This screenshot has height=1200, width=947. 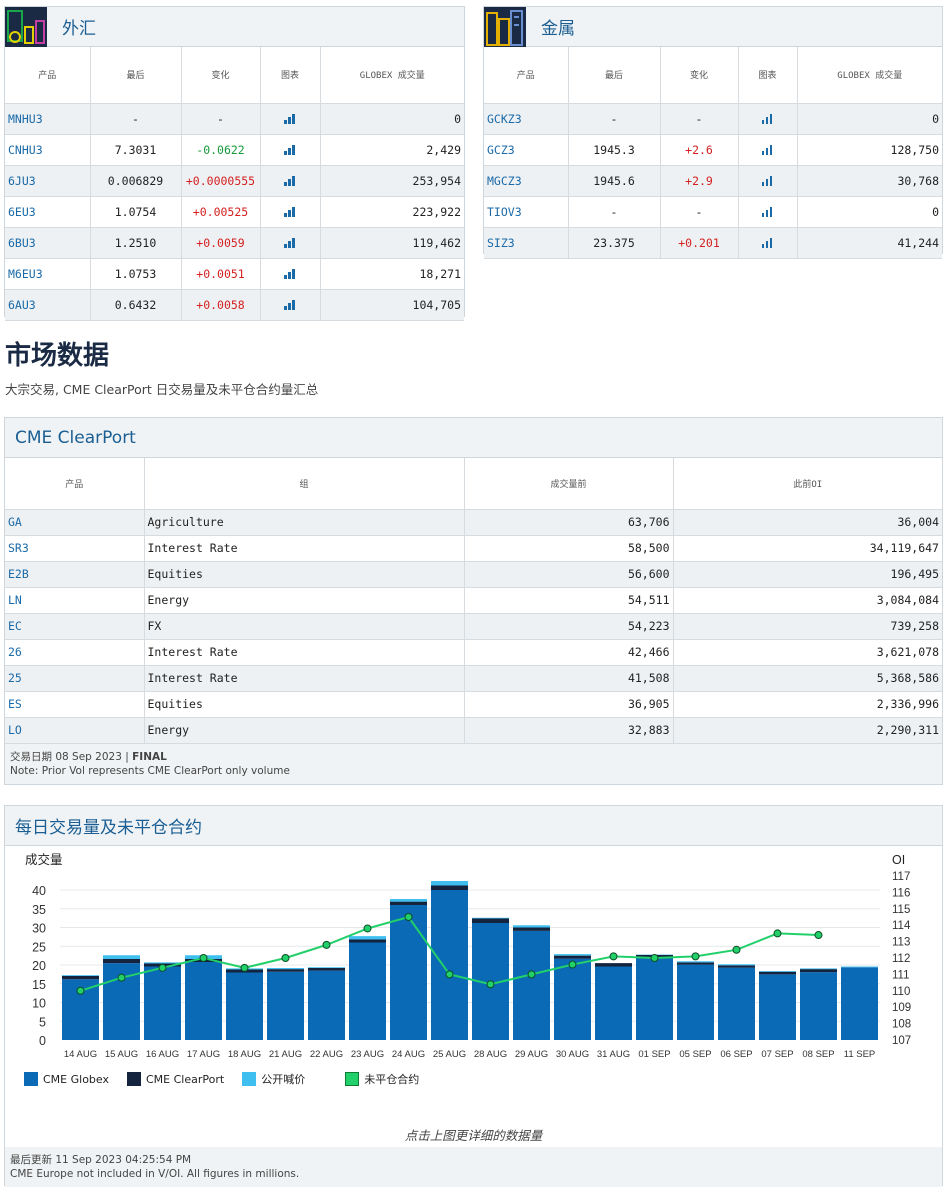 What do you see at coordinates (75, 678) in the screenshot?
I see `product-link: 25` at bounding box center [75, 678].